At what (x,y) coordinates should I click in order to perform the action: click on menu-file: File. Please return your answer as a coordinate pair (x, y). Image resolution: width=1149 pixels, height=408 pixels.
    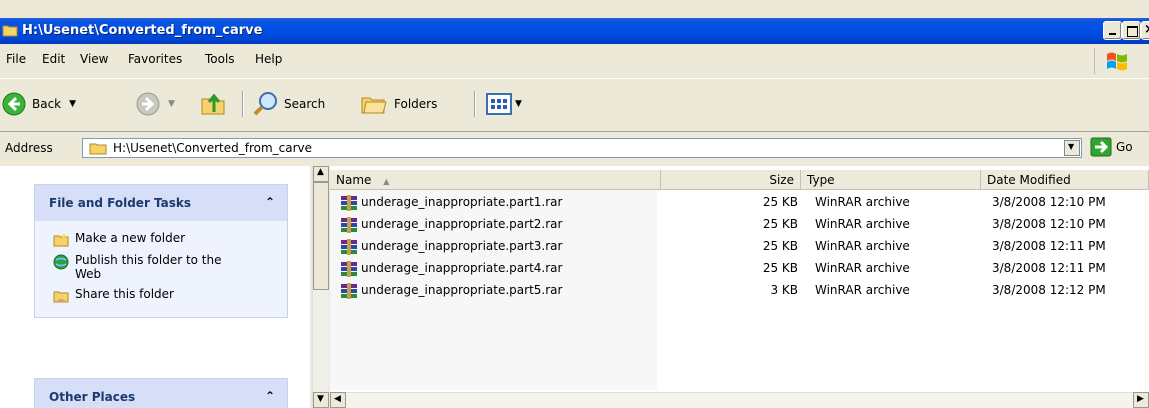
    Looking at the image, I should click on (16, 59).